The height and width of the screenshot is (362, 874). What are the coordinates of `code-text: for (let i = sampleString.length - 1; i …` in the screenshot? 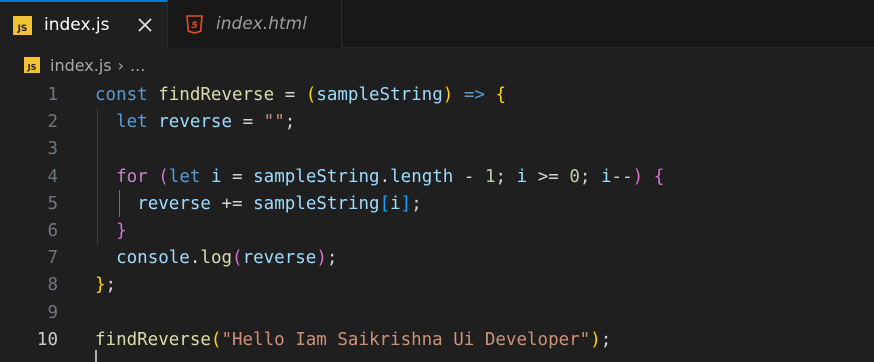 It's located at (390, 176).